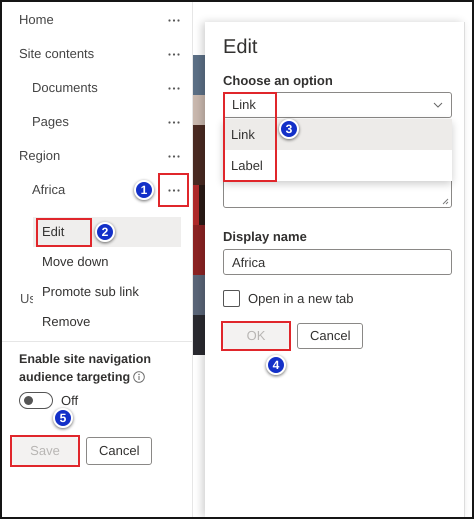 This screenshot has width=474, height=519. What do you see at coordinates (39, 156) in the screenshot?
I see `nav-link: Region` at bounding box center [39, 156].